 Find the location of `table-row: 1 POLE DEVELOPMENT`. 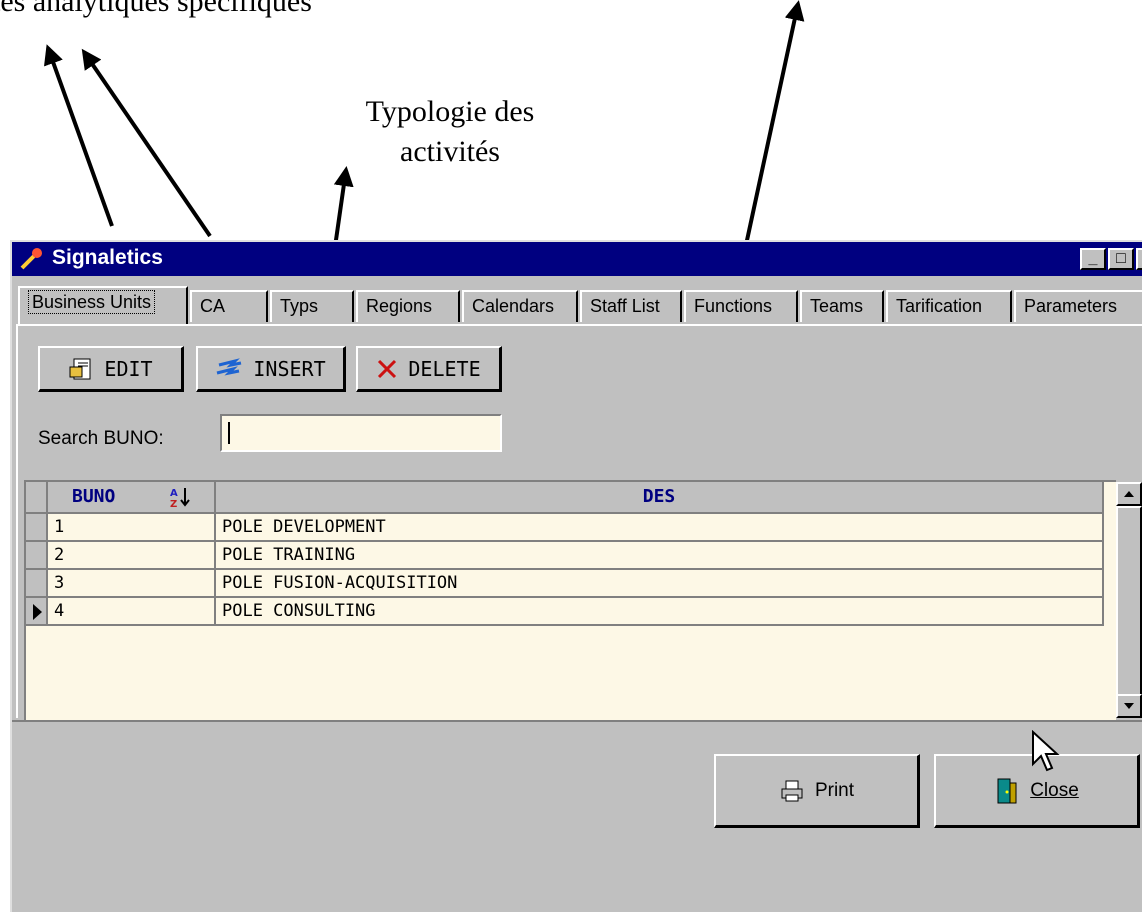

table-row: 1 POLE DEVELOPMENT is located at coordinates (565, 528).